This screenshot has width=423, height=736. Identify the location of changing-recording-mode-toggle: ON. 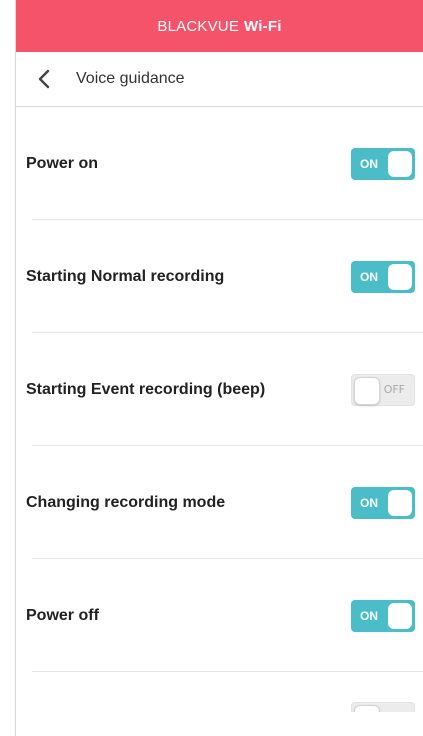
(383, 502).